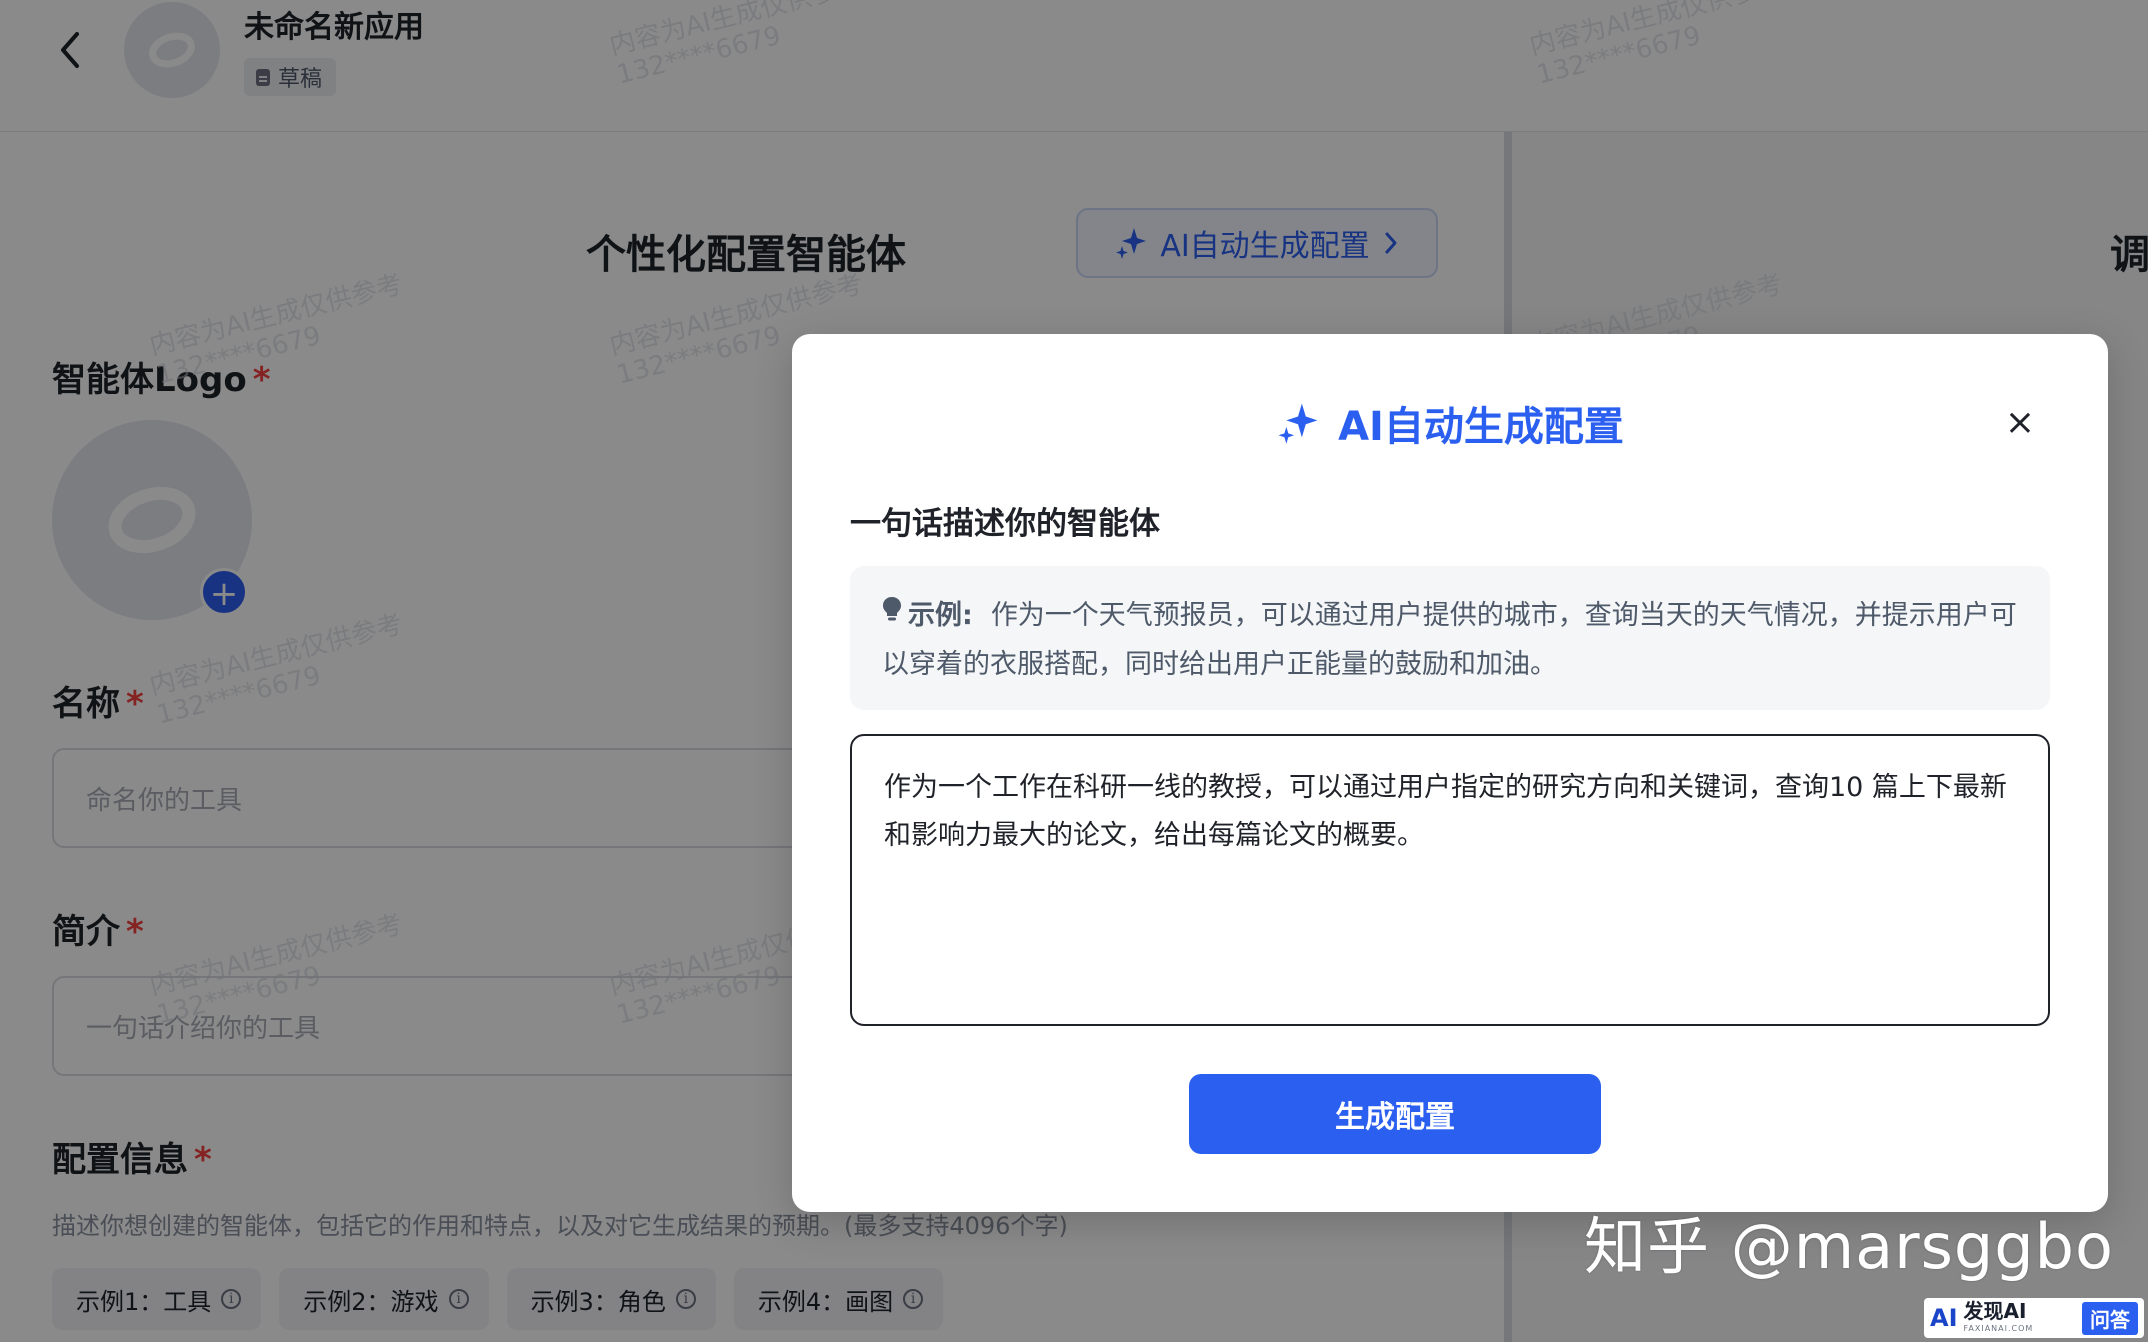 This screenshot has height=1342, width=2148. I want to click on faxianai-logo: AI, so click(1944, 1318).